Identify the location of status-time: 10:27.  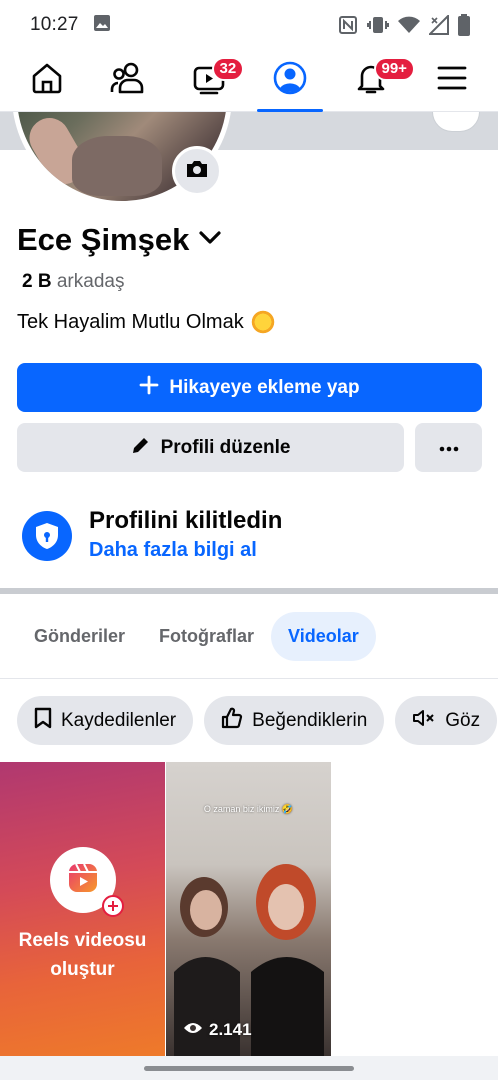
(54, 24).